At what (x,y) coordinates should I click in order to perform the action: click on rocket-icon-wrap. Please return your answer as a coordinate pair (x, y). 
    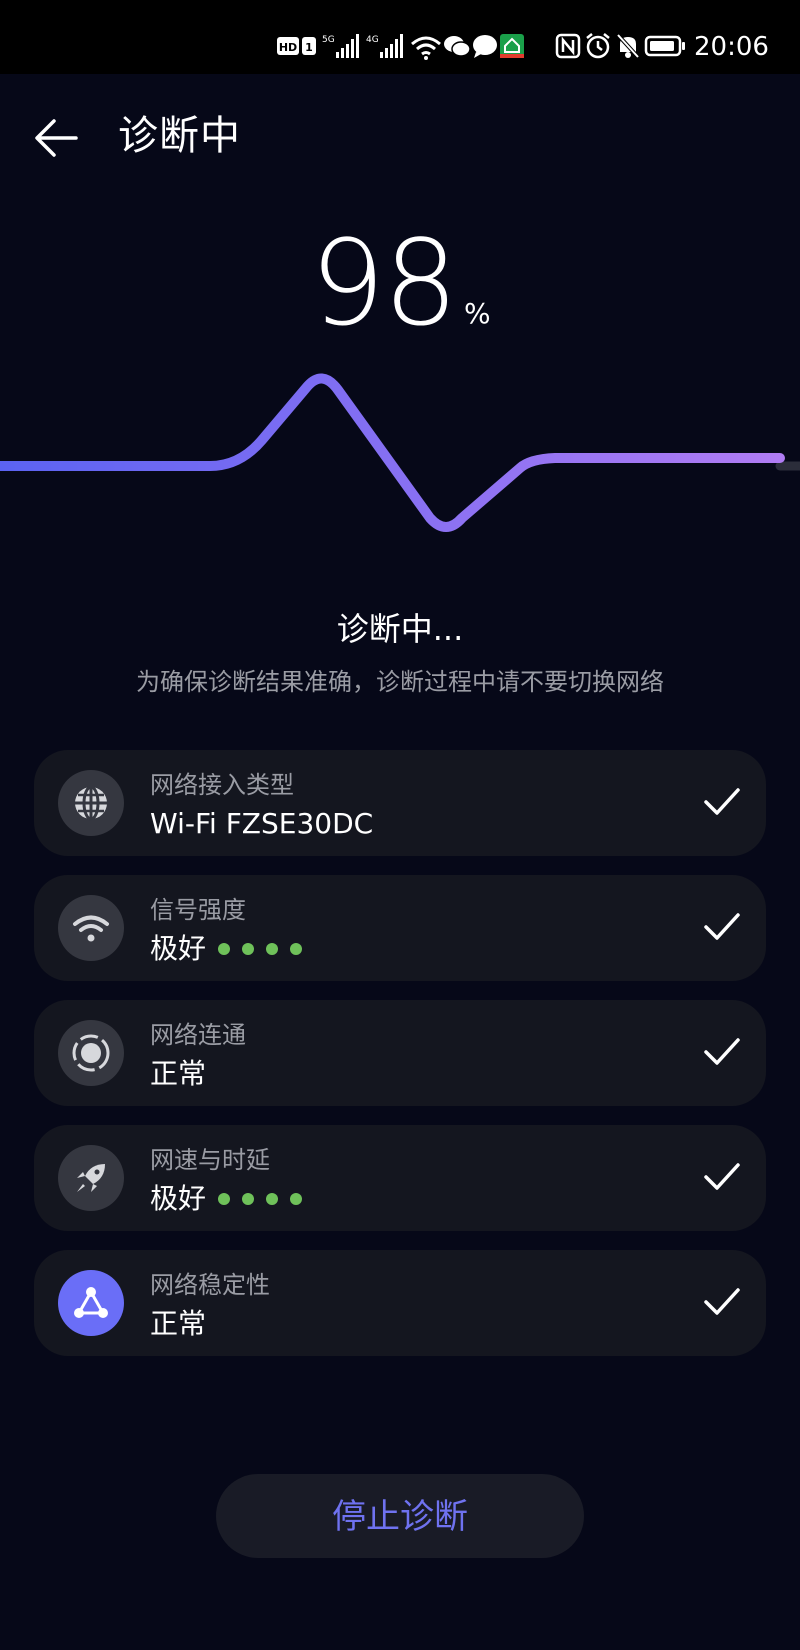
    Looking at the image, I should click on (91, 1178).